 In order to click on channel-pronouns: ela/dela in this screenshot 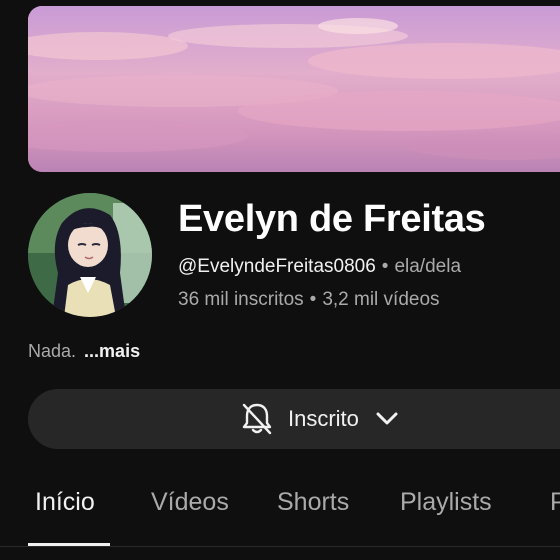, I will do `click(428, 266)`.